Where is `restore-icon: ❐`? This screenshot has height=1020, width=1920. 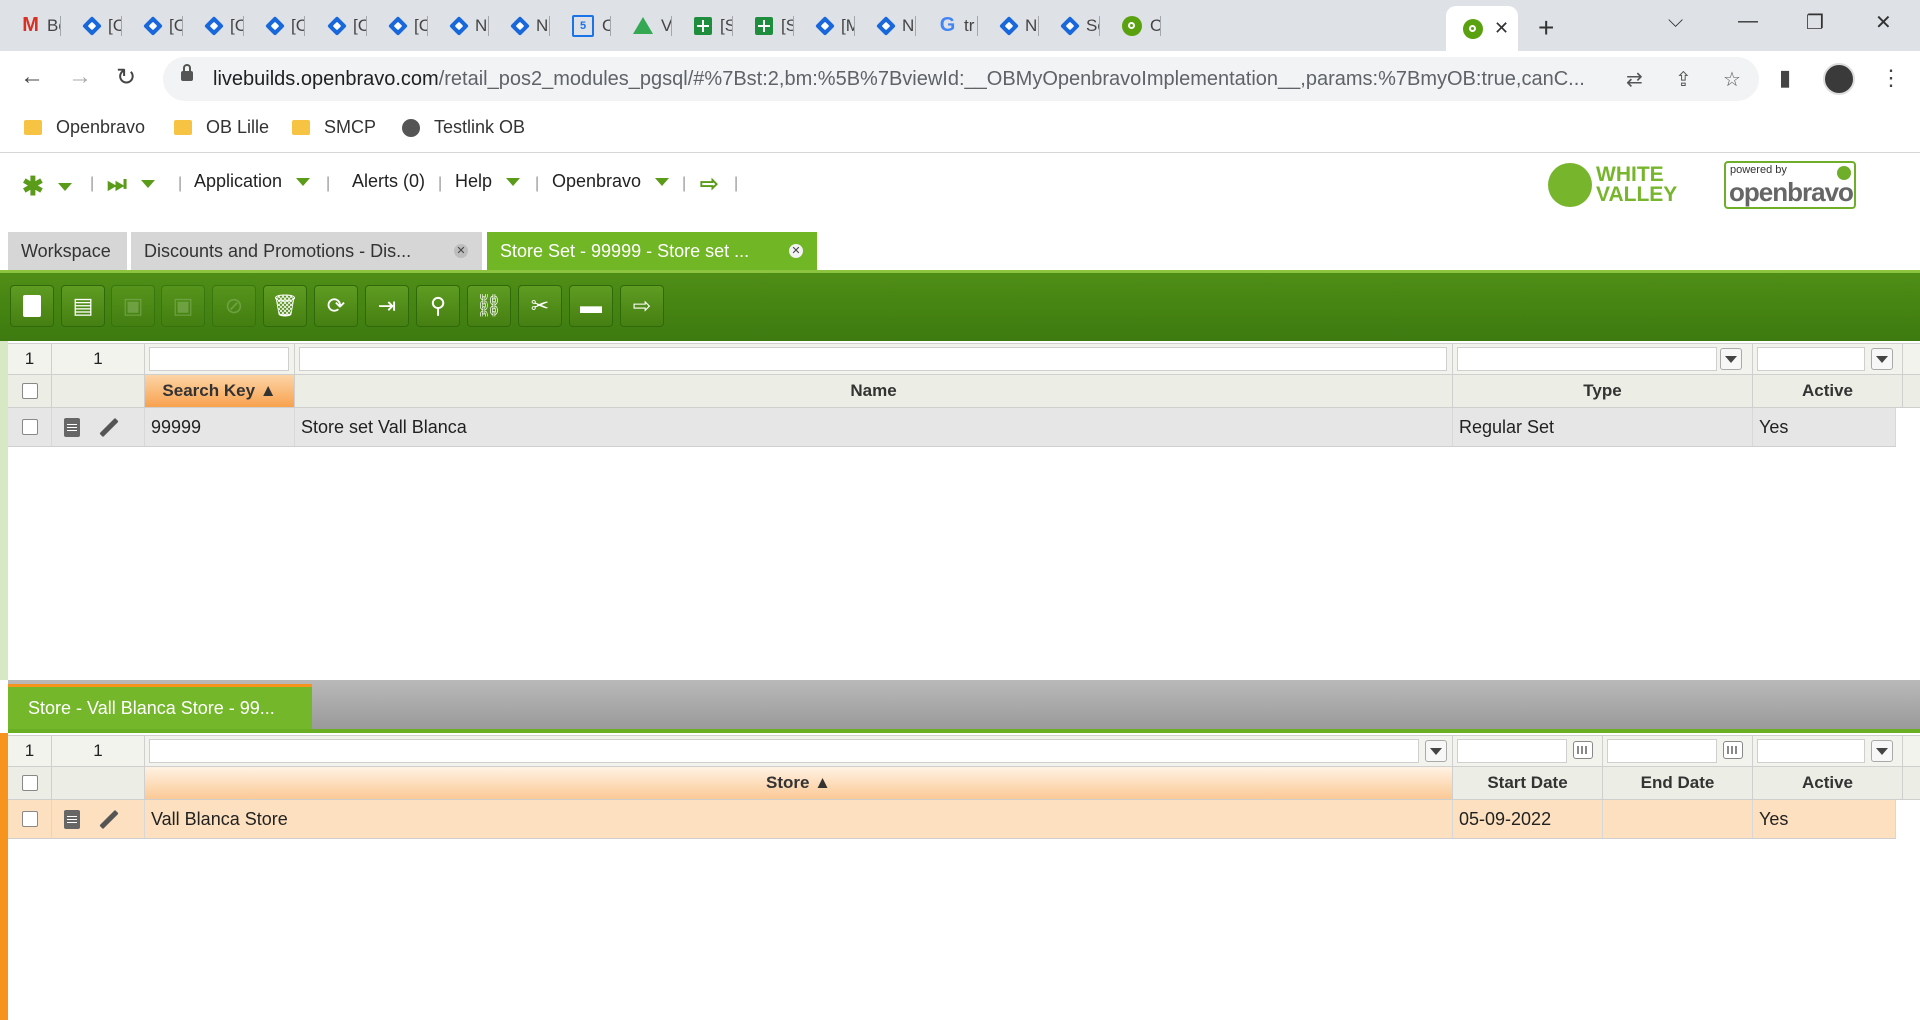 restore-icon: ❐ is located at coordinates (1815, 22).